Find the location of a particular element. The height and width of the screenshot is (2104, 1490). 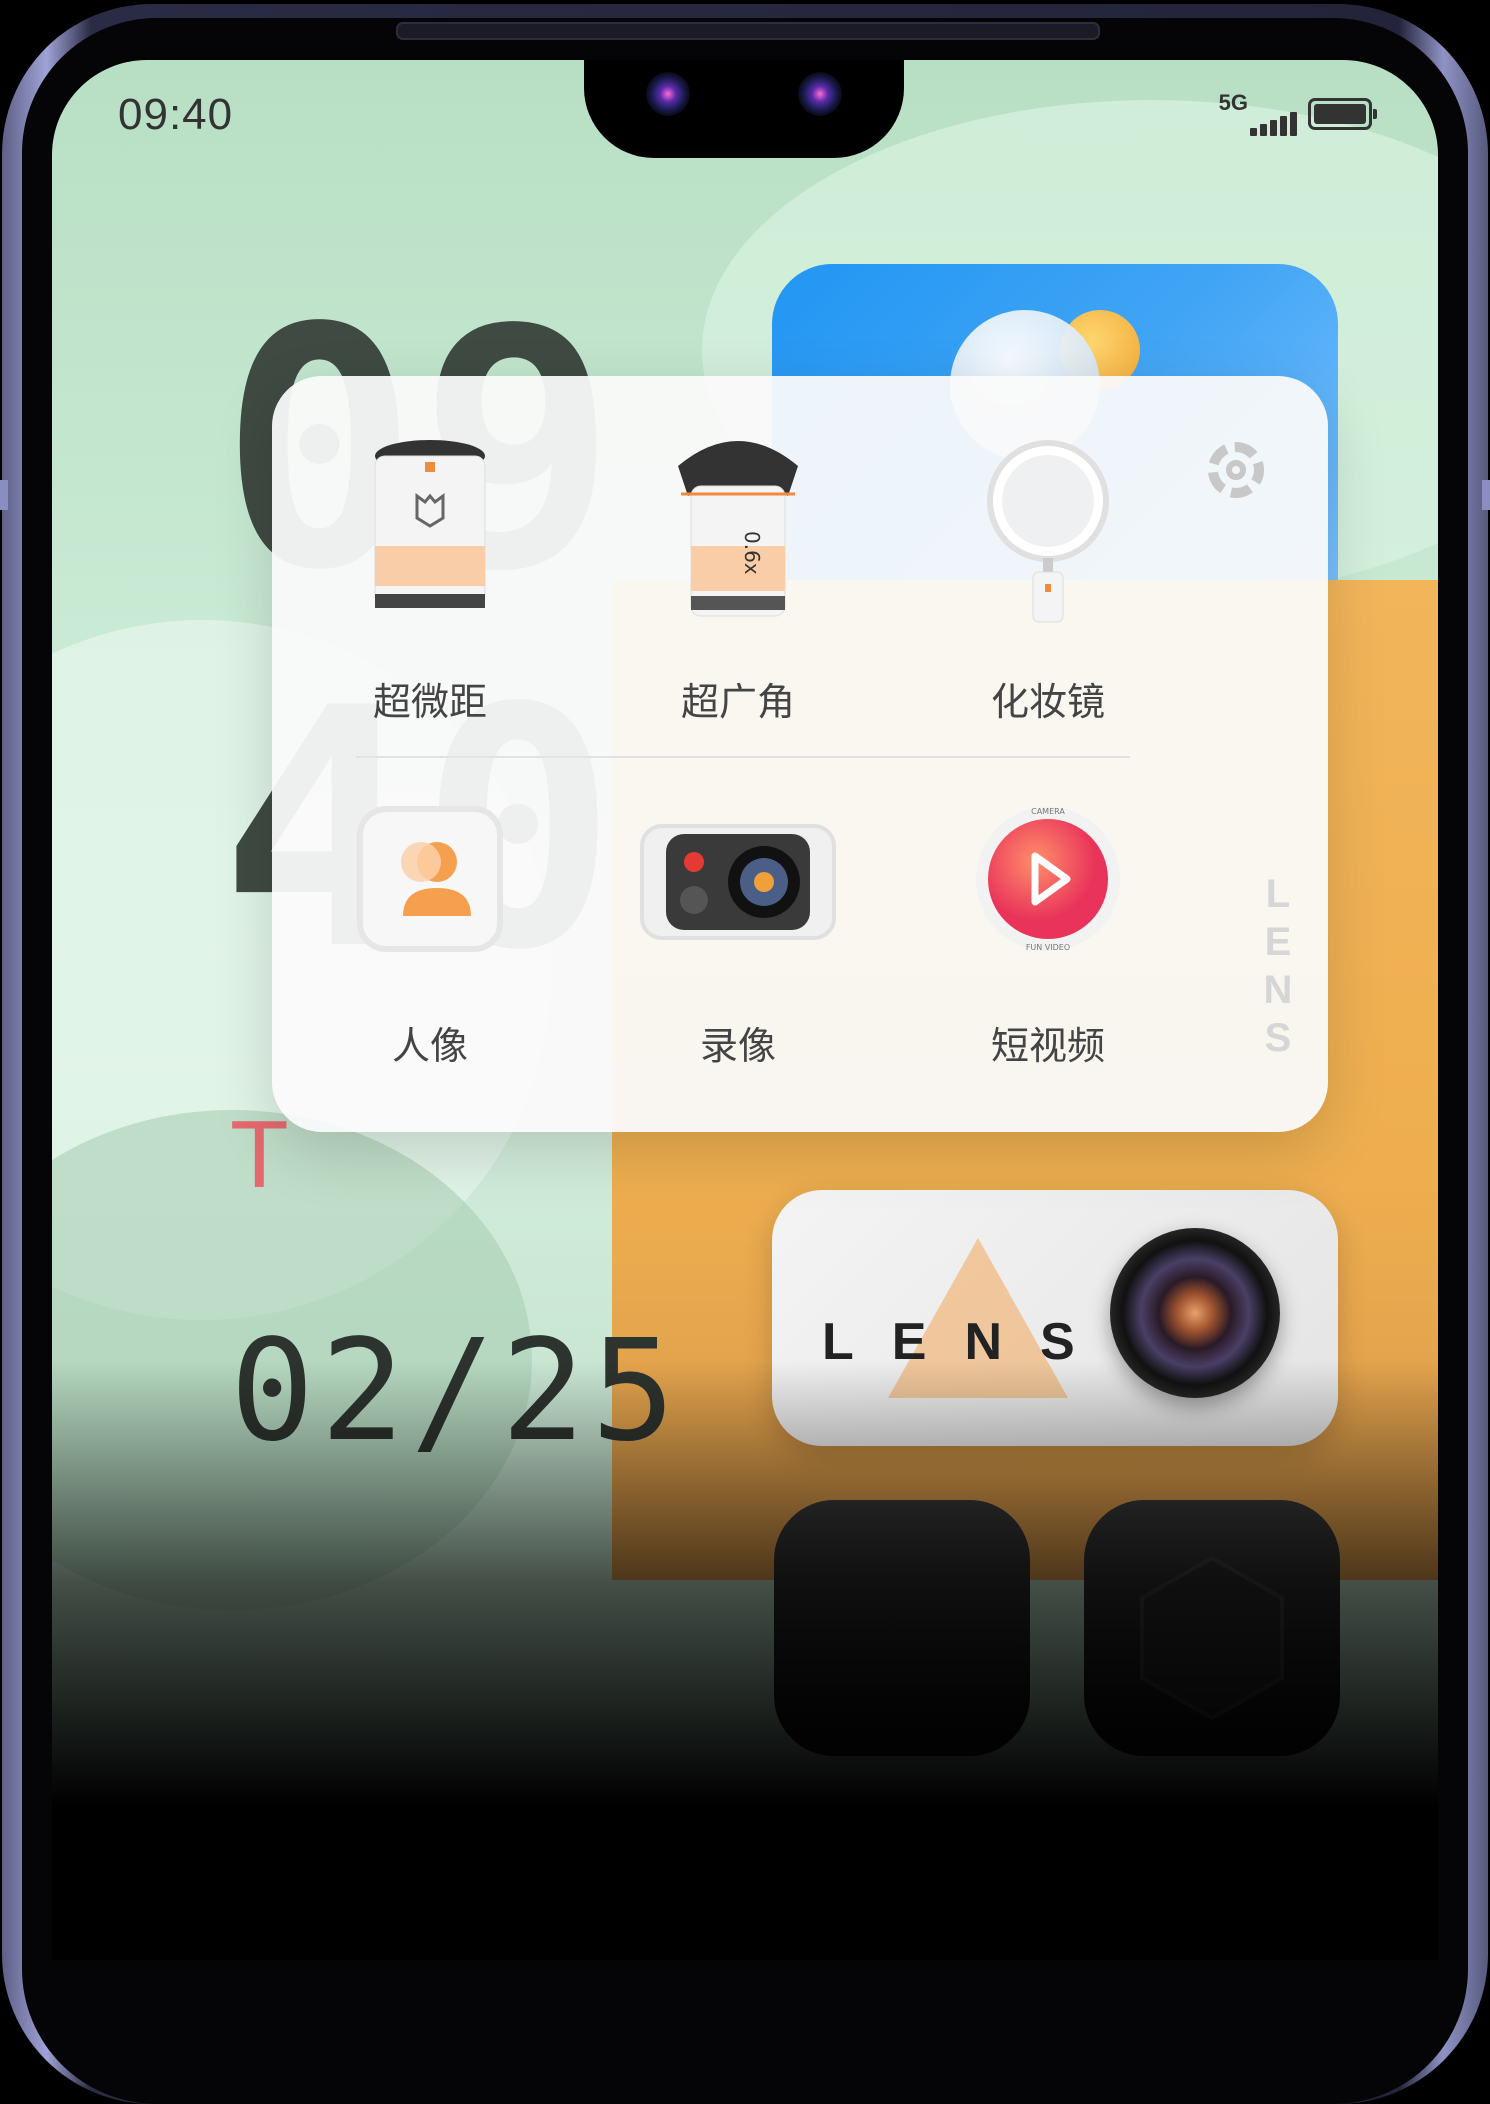

portrait-icon is located at coordinates (430, 879).